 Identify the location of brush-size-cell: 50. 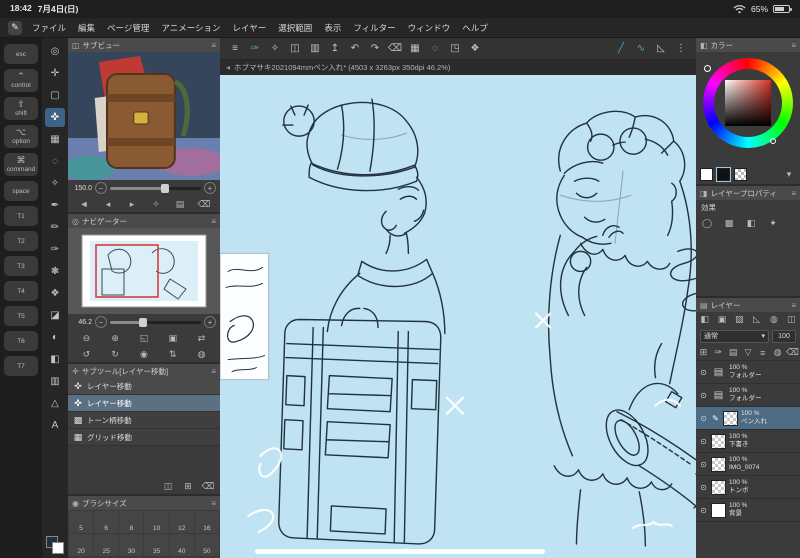
(206, 545).